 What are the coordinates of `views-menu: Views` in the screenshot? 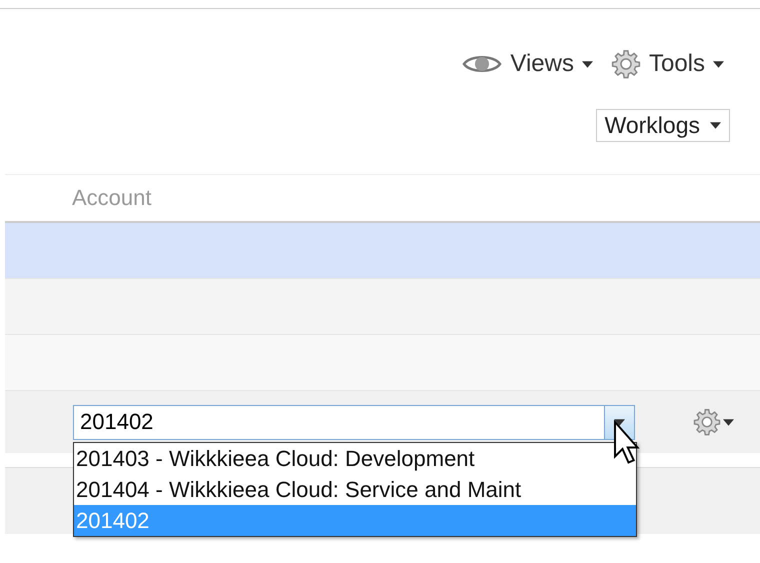 It's located at (527, 64).